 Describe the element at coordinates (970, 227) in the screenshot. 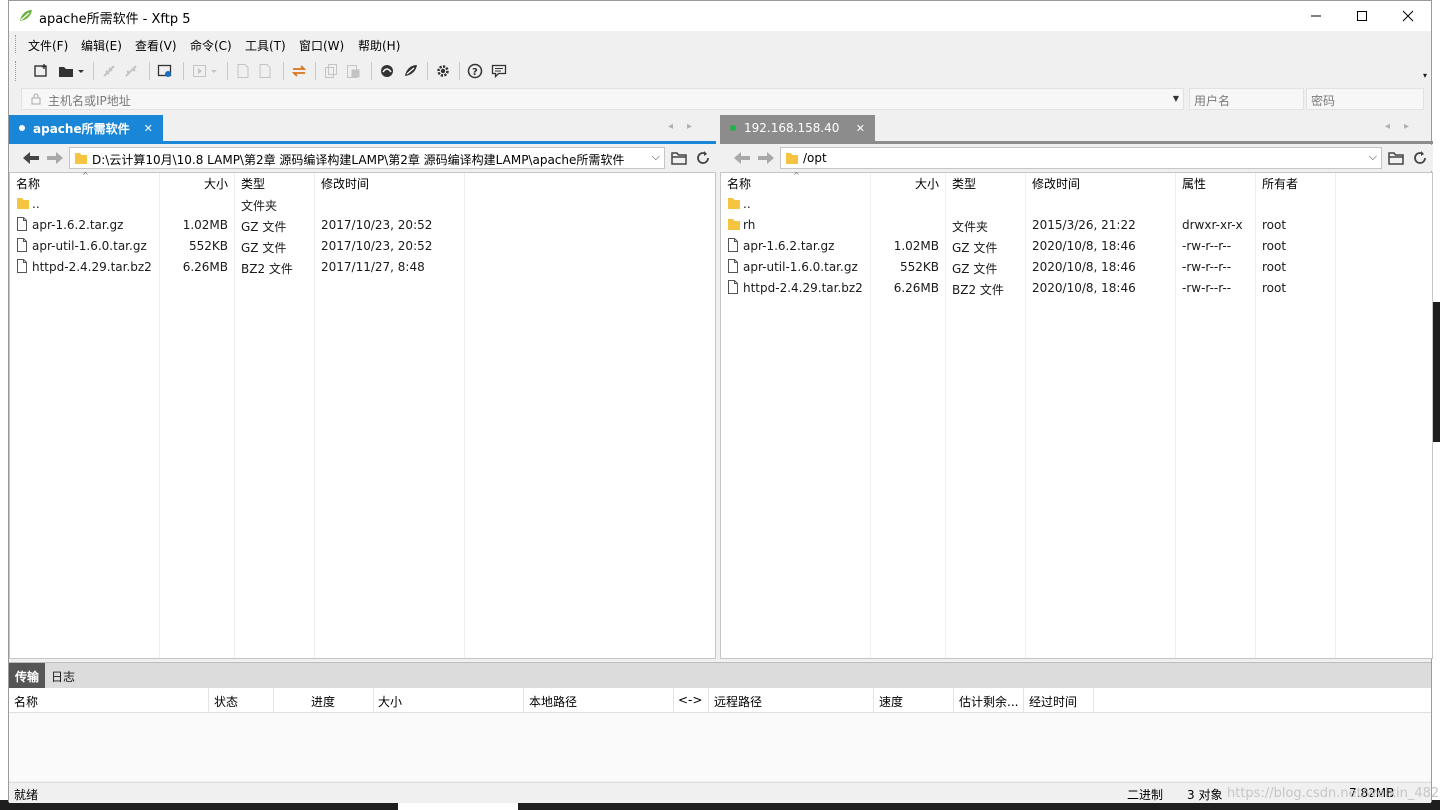

I see `cell-type: 文件夹` at that location.